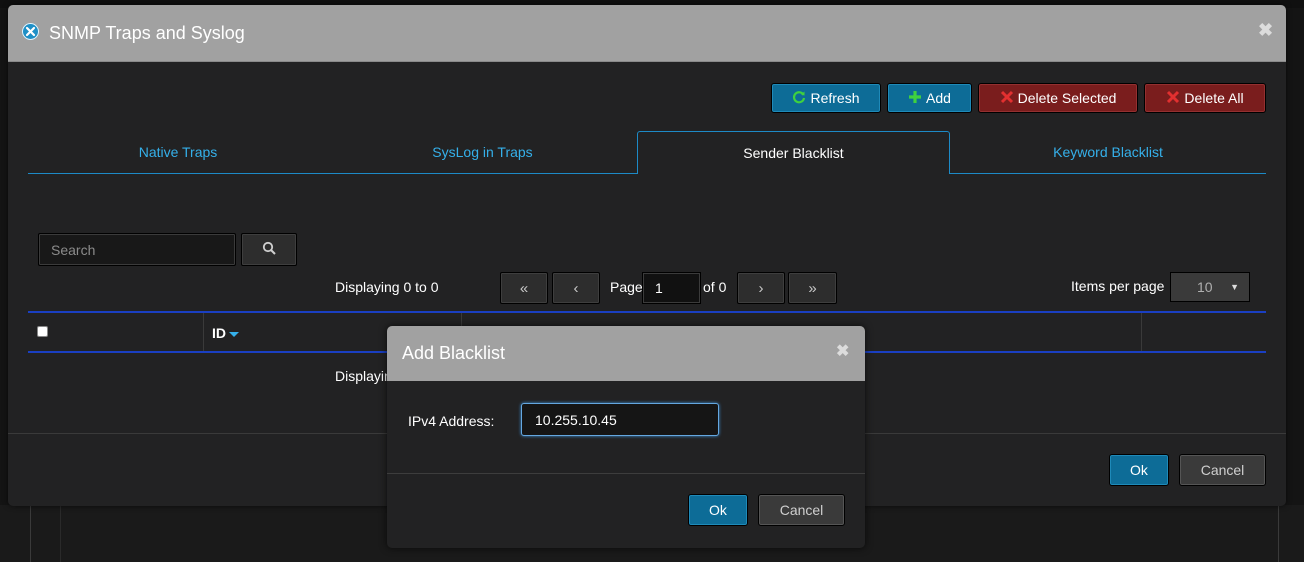  Describe the element at coordinates (1204, 332) in the screenshot. I see `grid-column` at that location.